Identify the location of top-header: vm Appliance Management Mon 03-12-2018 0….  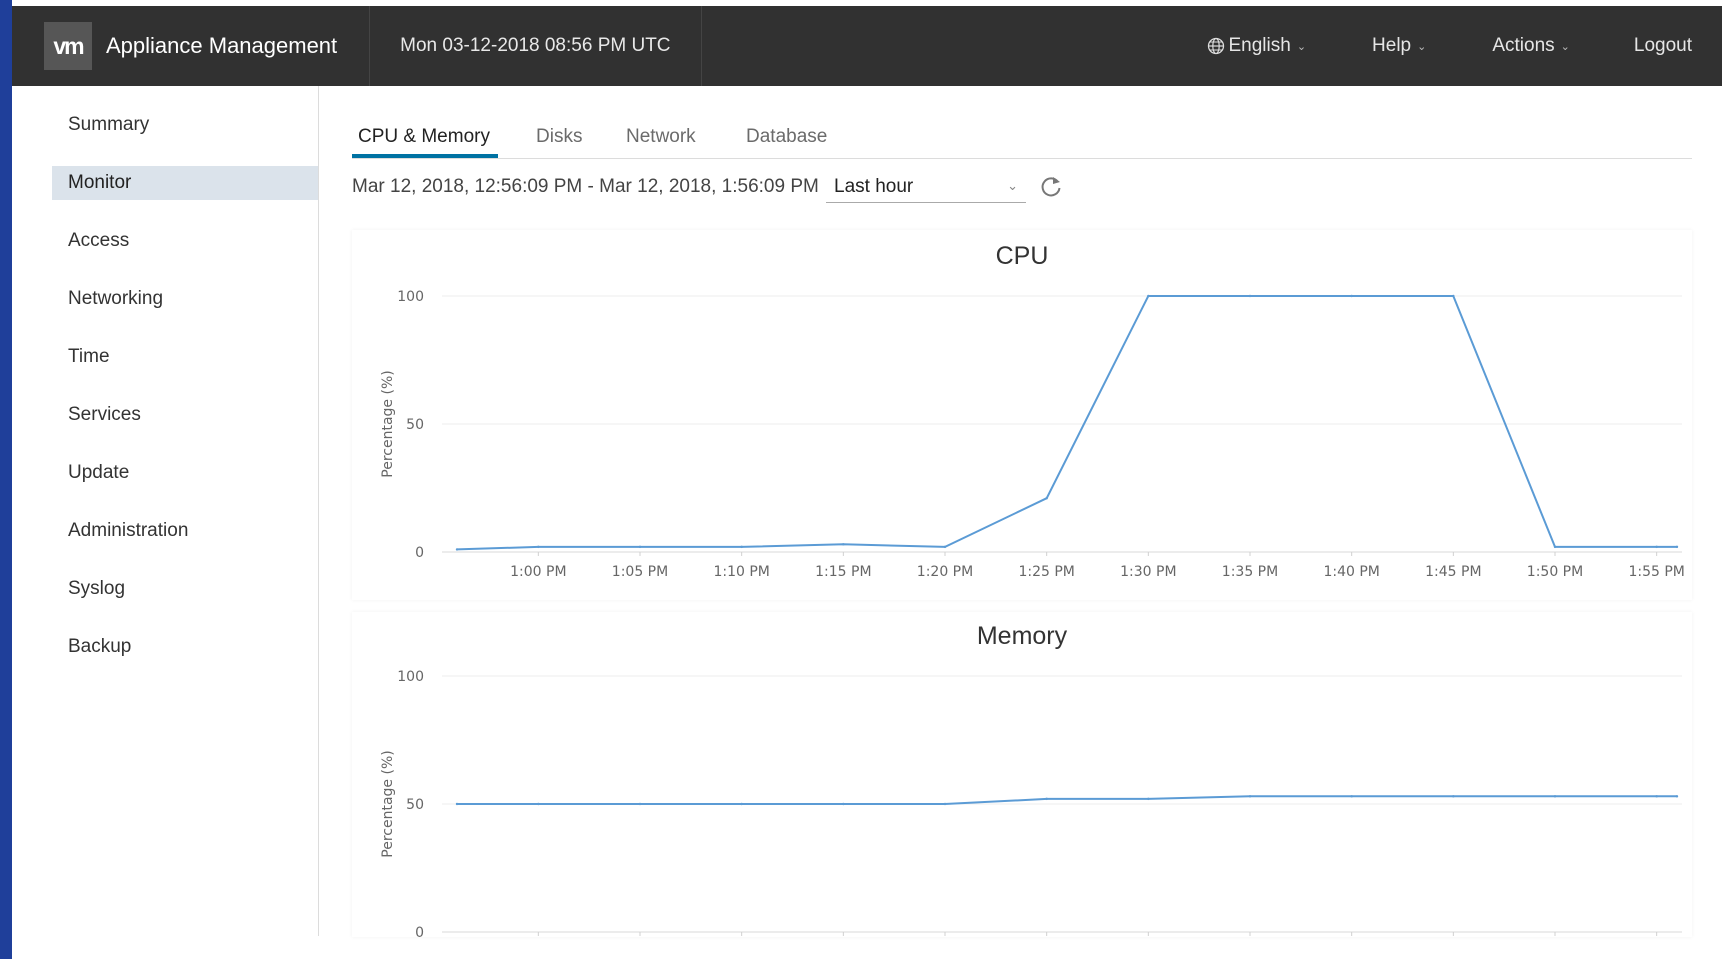
(867, 46).